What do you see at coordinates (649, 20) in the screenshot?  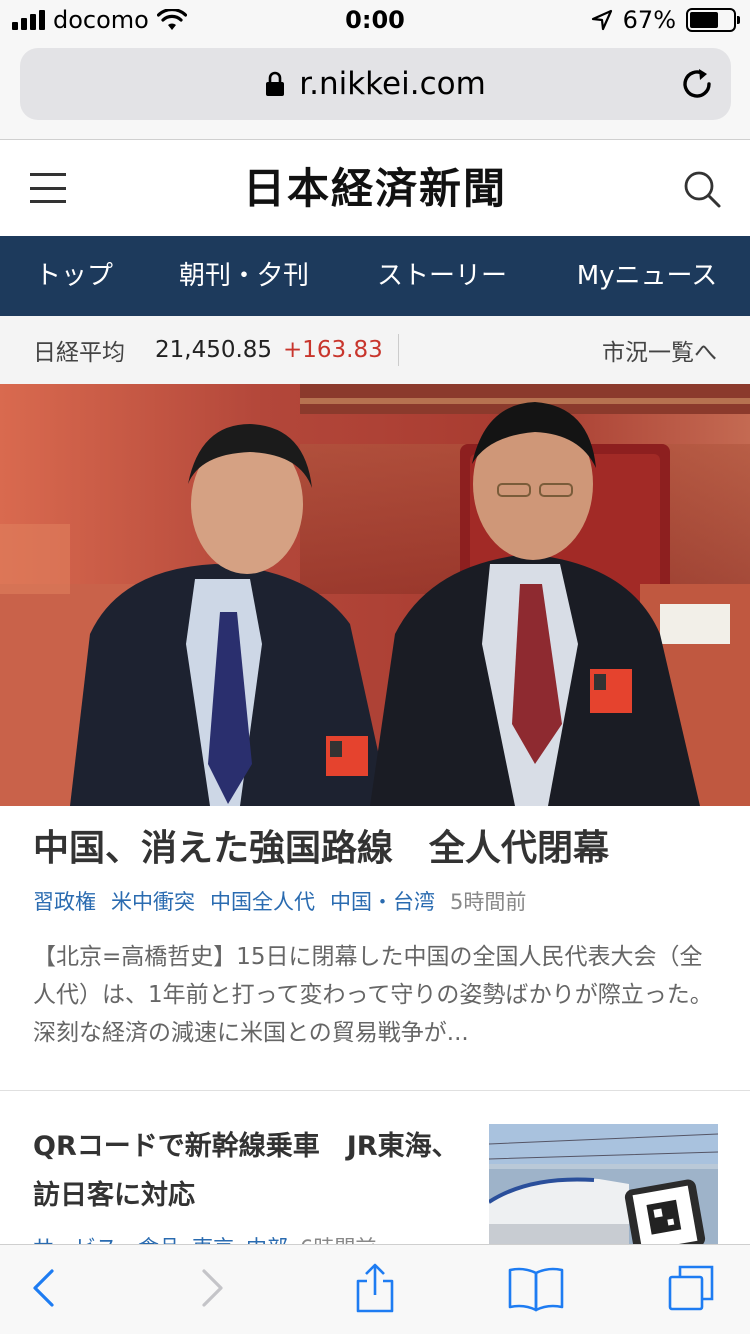 I see `battery-percent: 67%` at bounding box center [649, 20].